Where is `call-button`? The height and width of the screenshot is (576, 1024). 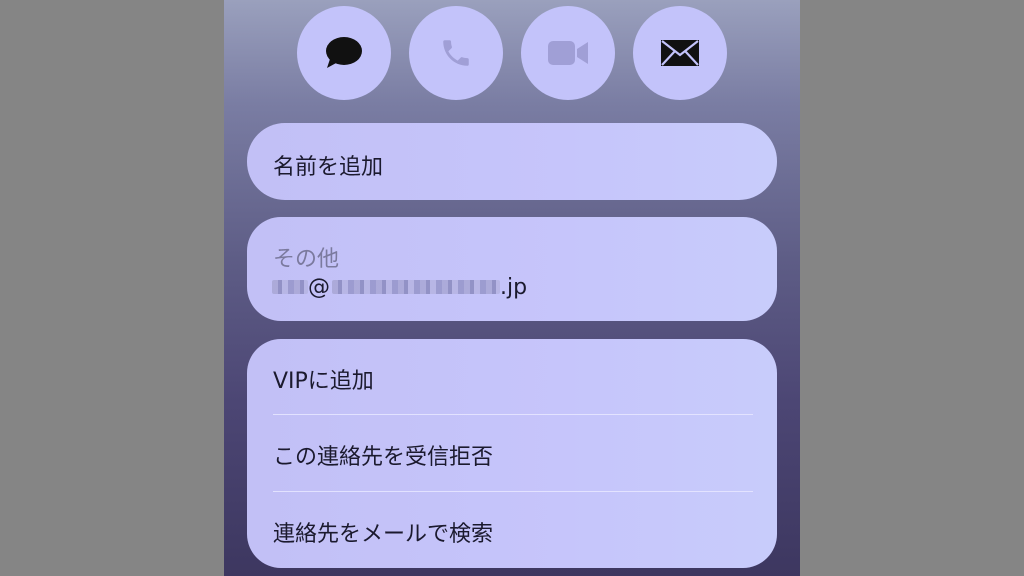
call-button is located at coordinates (456, 53).